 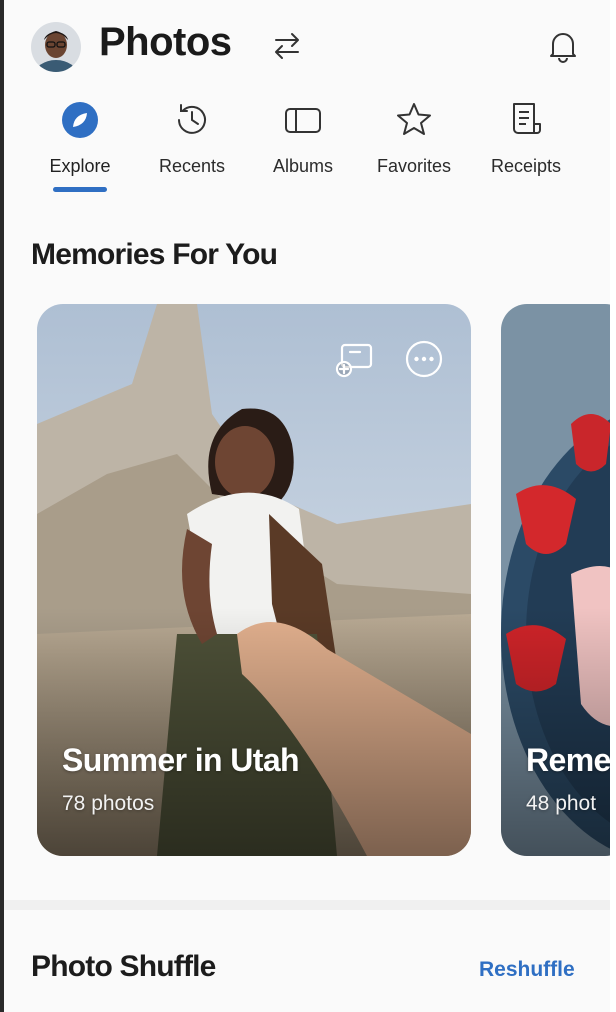 I want to click on compass-icon, so click(x=80, y=120).